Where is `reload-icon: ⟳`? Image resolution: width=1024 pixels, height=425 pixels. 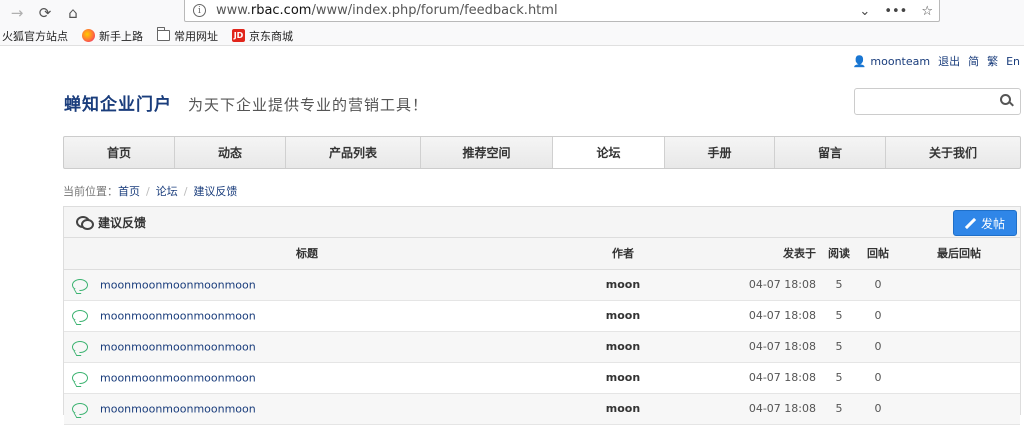 reload-icon: ⟳ is located at coordinates (45, 13).